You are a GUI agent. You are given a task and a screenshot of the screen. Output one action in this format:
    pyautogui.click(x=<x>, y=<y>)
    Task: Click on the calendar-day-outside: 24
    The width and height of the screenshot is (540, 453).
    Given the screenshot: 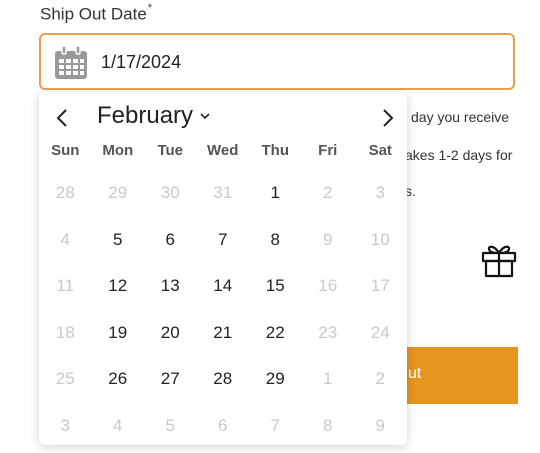 What is the action you would take?
    pyautogui.click(x=380, y=332)
    